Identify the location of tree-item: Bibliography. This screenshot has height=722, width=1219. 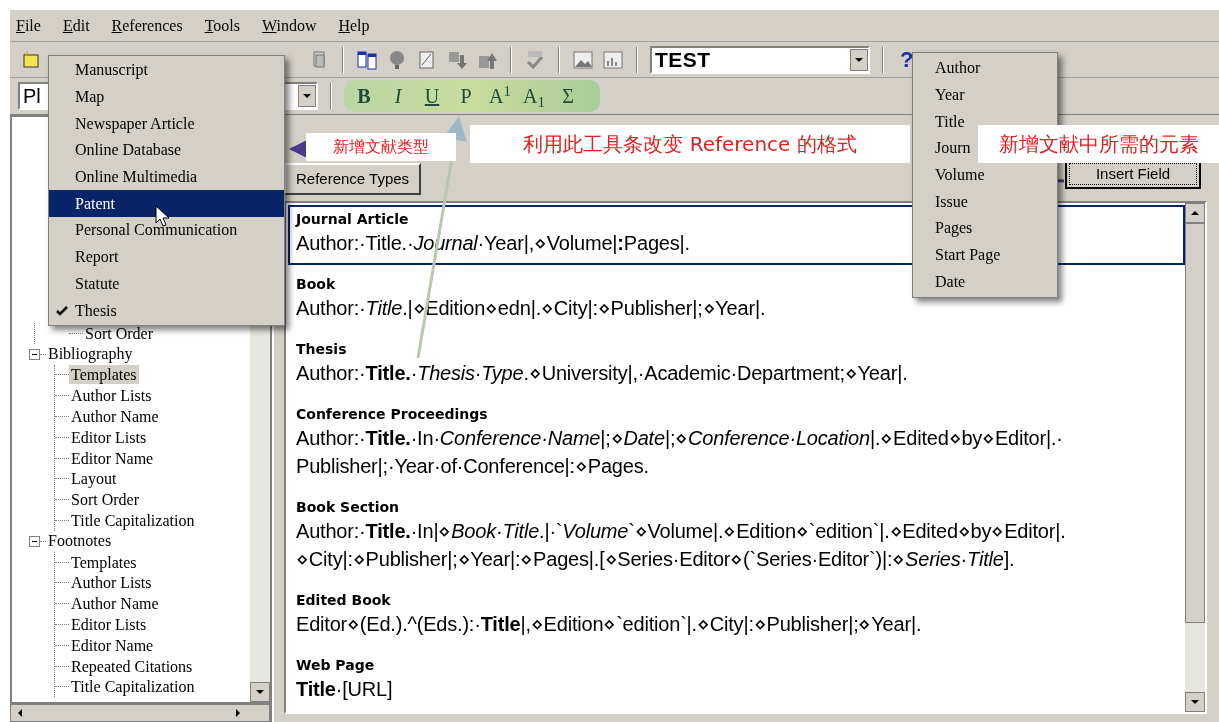
(90, 354).